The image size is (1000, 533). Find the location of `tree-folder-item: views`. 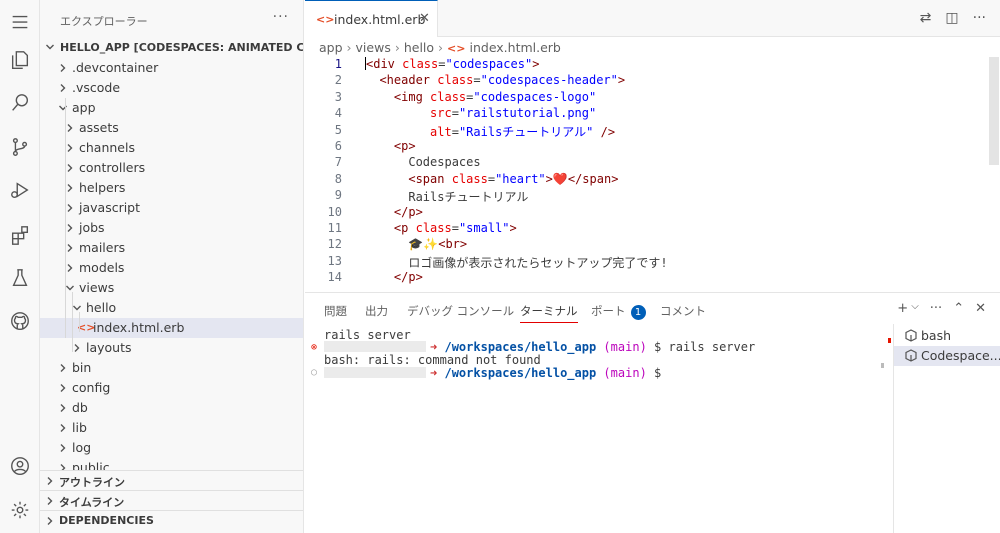

tree-folder-item: views is located at coordinates (171, 288).